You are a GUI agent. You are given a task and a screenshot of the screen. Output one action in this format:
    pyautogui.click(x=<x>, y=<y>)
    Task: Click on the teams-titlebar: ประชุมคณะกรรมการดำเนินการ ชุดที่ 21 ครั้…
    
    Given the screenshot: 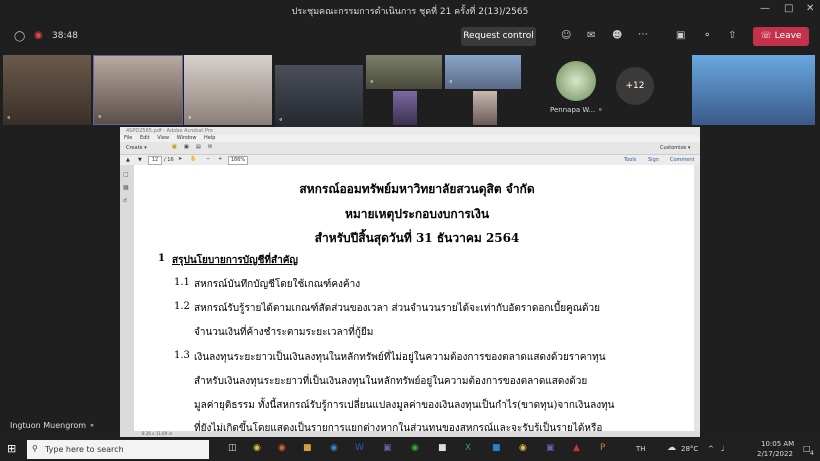 What is the action you would take?
    pyautogui.click(x=410, y=11)
    